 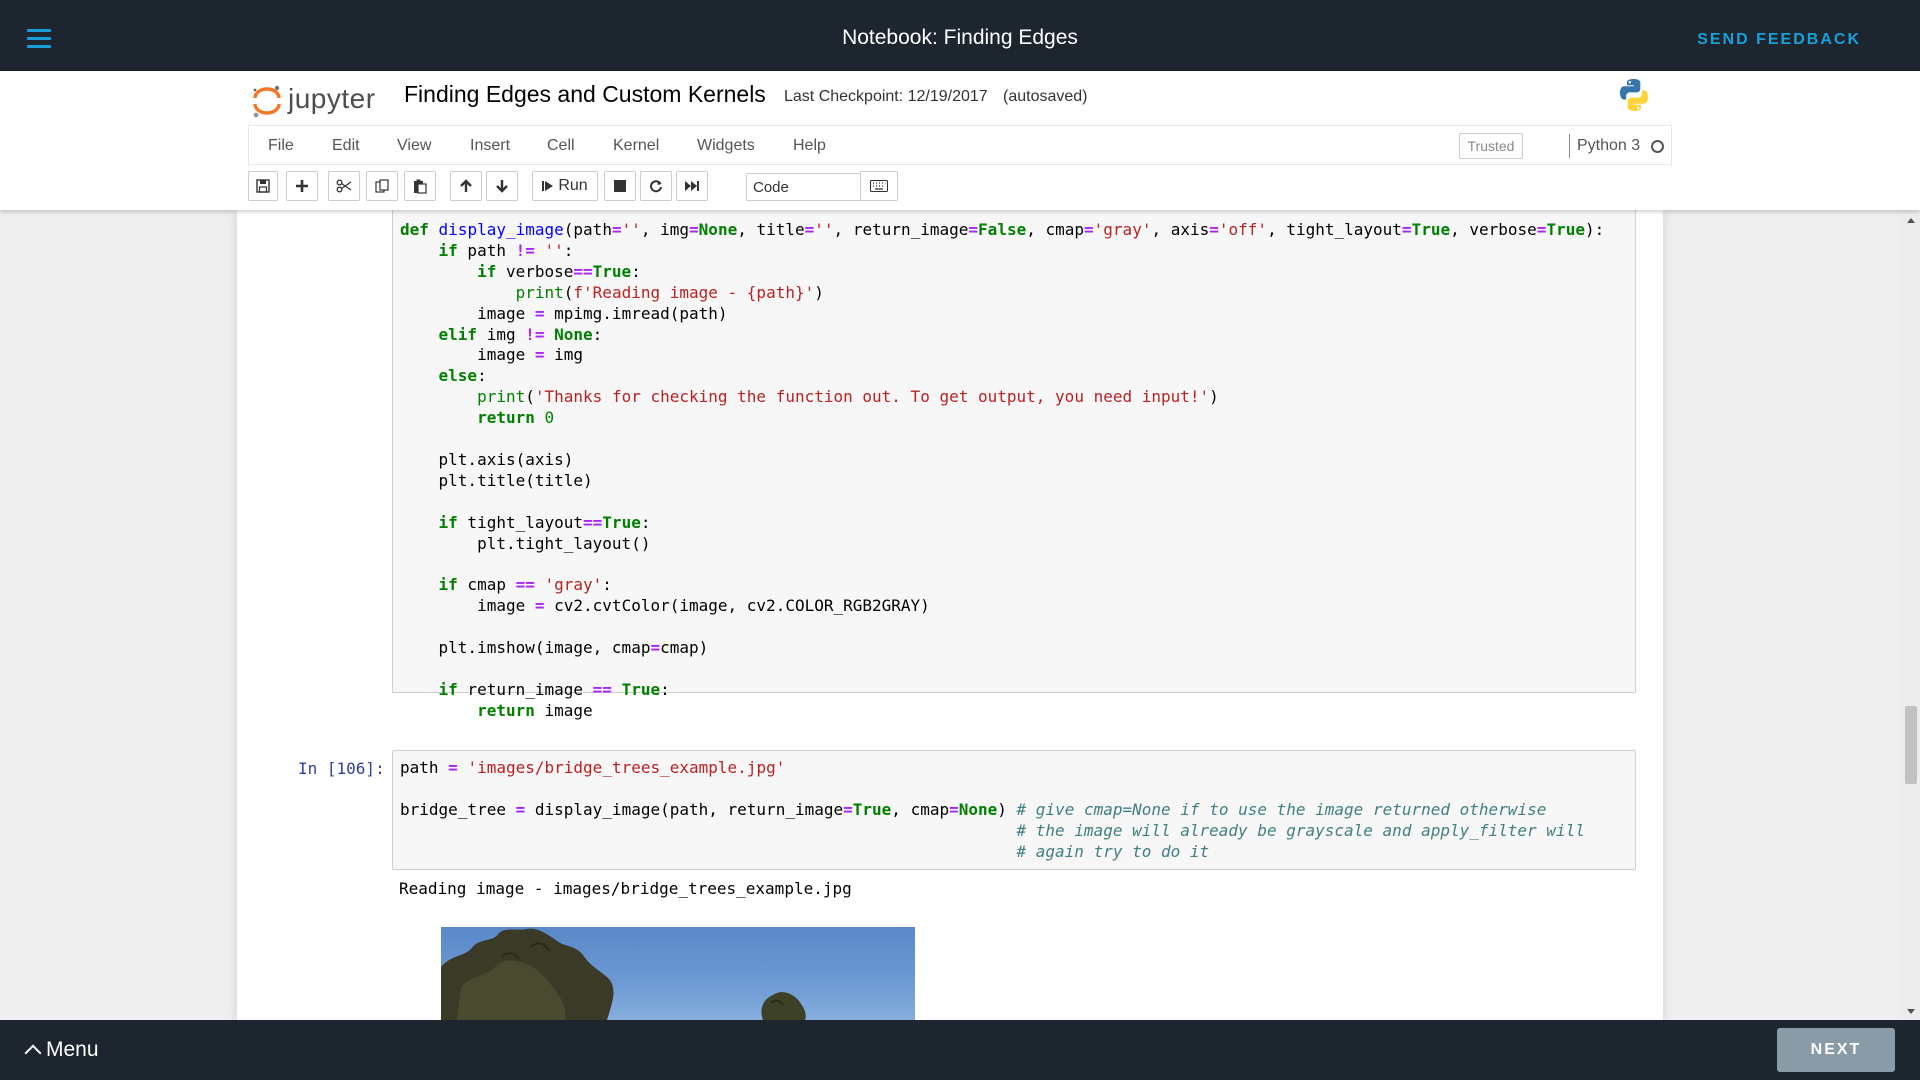 I want to click on menu-view: View, so click(x=414, y=146).